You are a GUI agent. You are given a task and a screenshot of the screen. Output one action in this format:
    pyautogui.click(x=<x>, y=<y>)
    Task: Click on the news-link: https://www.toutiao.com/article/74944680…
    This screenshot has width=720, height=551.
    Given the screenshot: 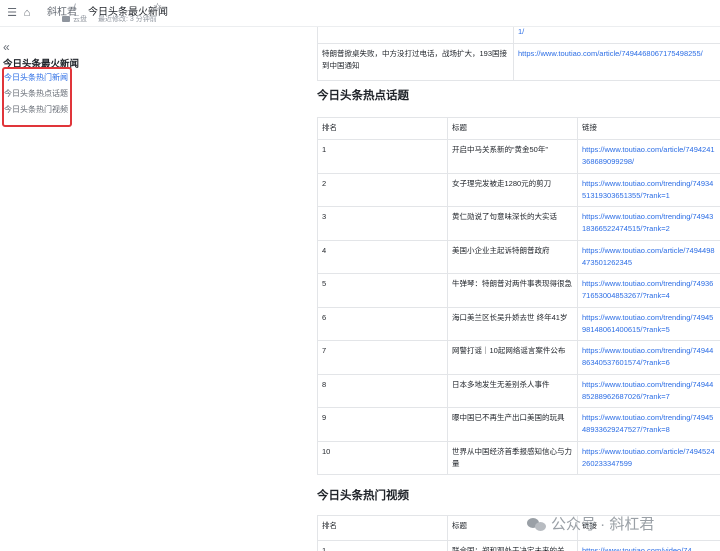 What is the action you would take?
    pyautogui.click(x=610, y=53)
    